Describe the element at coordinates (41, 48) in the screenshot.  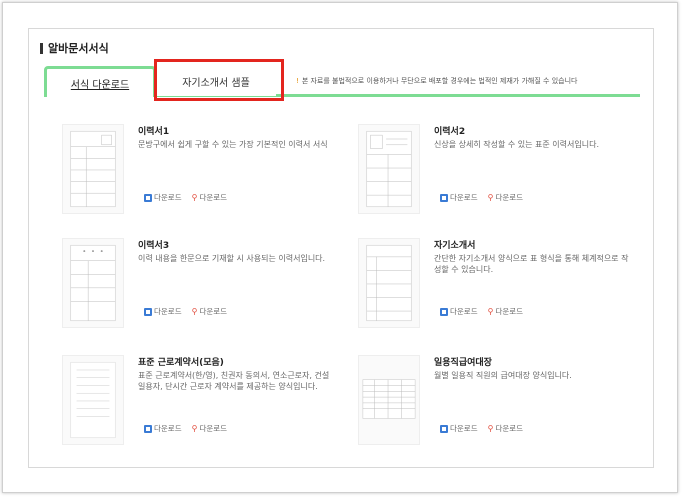
I see `title-bar-marker` at that location.